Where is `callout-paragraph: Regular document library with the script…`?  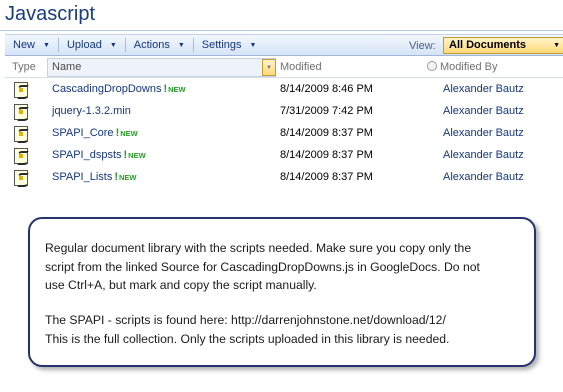 callout-paragraph: Regular document library with the script… is located at coordinates (262, 266).